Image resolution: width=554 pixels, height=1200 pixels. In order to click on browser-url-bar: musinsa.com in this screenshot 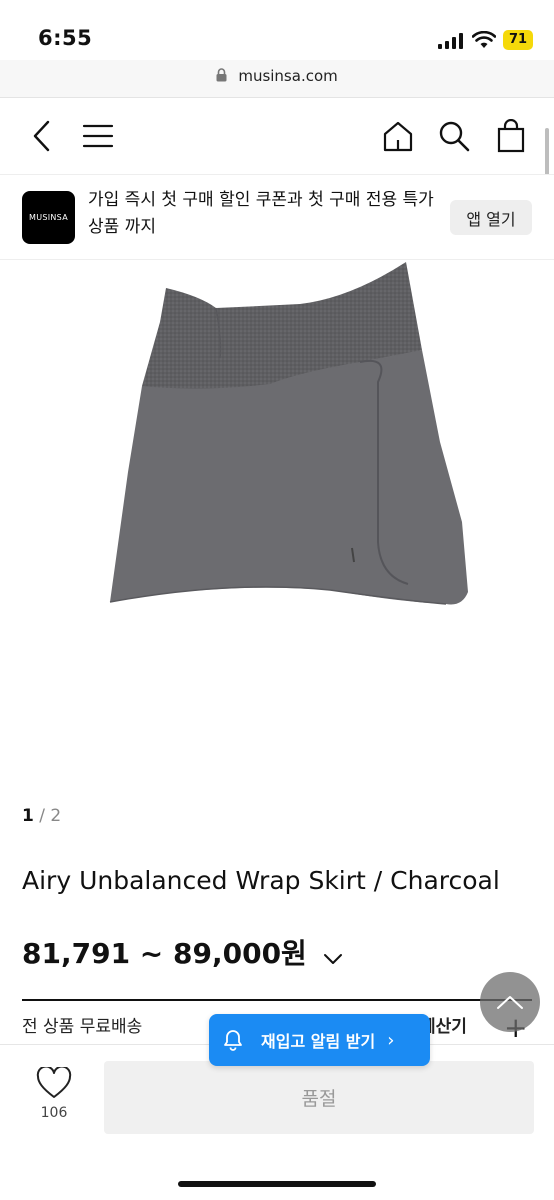, I will do `click(277, 79)`.